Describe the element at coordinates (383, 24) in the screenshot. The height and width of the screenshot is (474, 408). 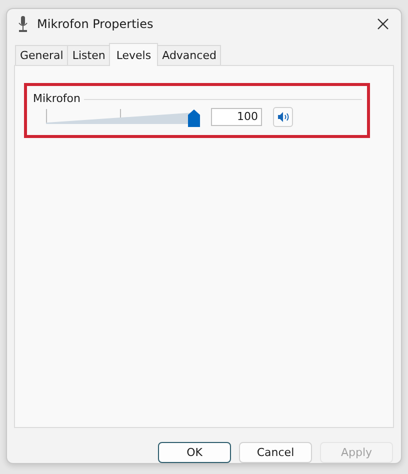
I see `close-icon` at that location.